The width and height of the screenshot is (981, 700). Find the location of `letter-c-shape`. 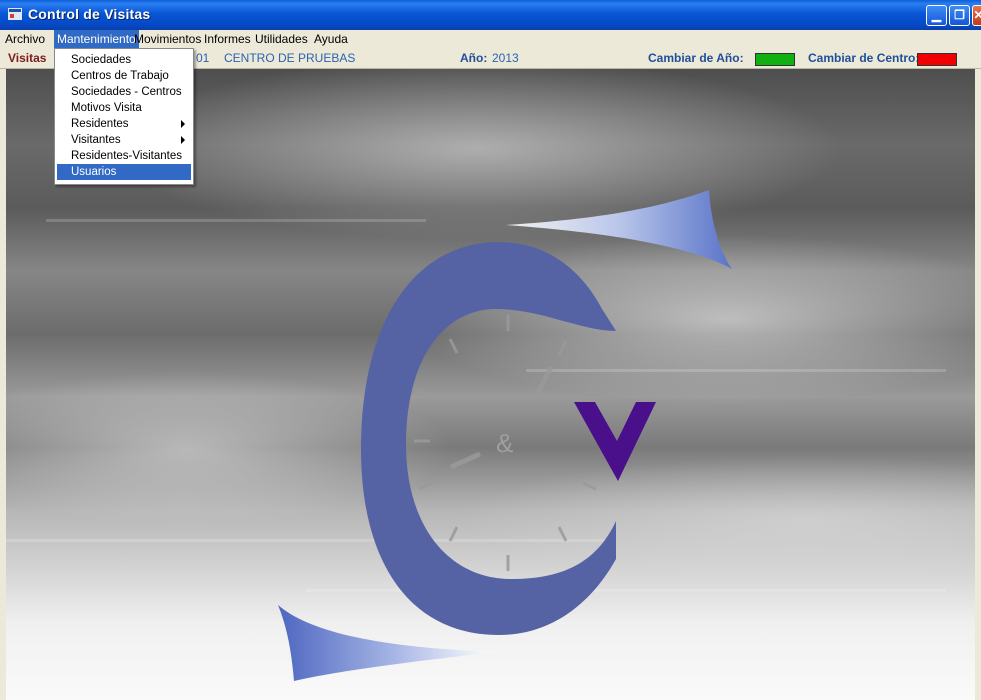

letter-c-shape is located at coordinates (488, 438).